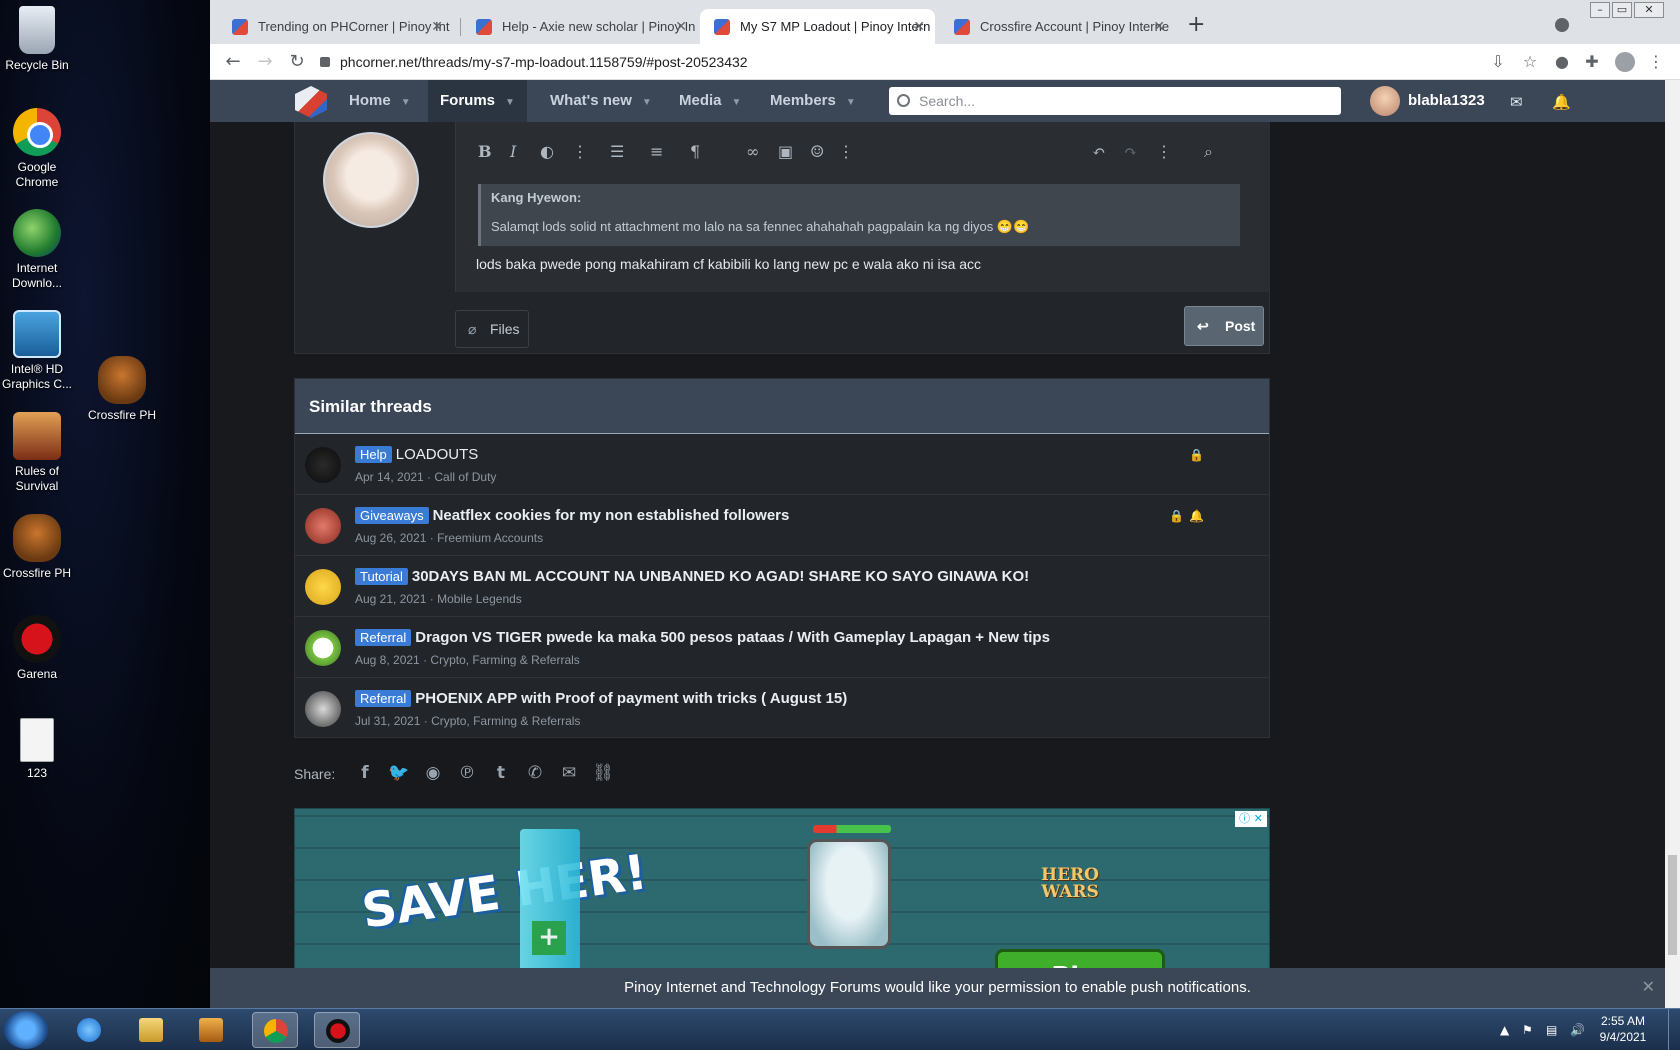  What do you see at coordinates (547, 151) in the screenshot?
I see `text-color-palette-icon: ◐` at bounding box center [547, 151].